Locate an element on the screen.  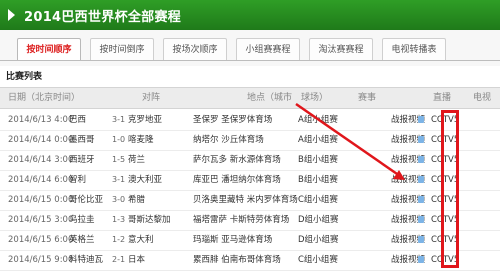
annotation-arrow-icon is located at coordinates (350, 141).